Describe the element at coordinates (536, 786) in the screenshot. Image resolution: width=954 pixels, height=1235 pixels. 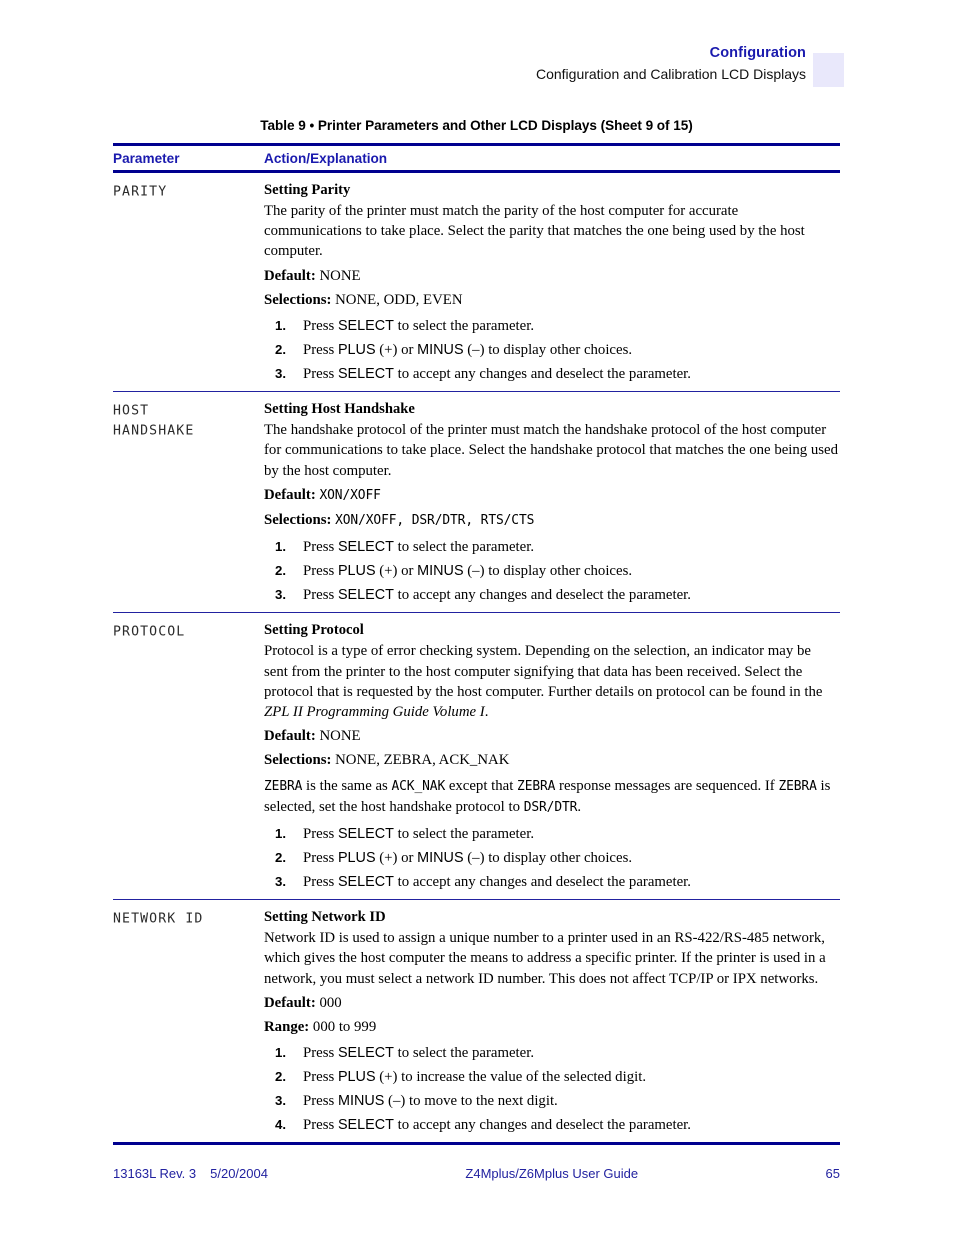
I see `note-mono-3: ZEBRA` at that location.